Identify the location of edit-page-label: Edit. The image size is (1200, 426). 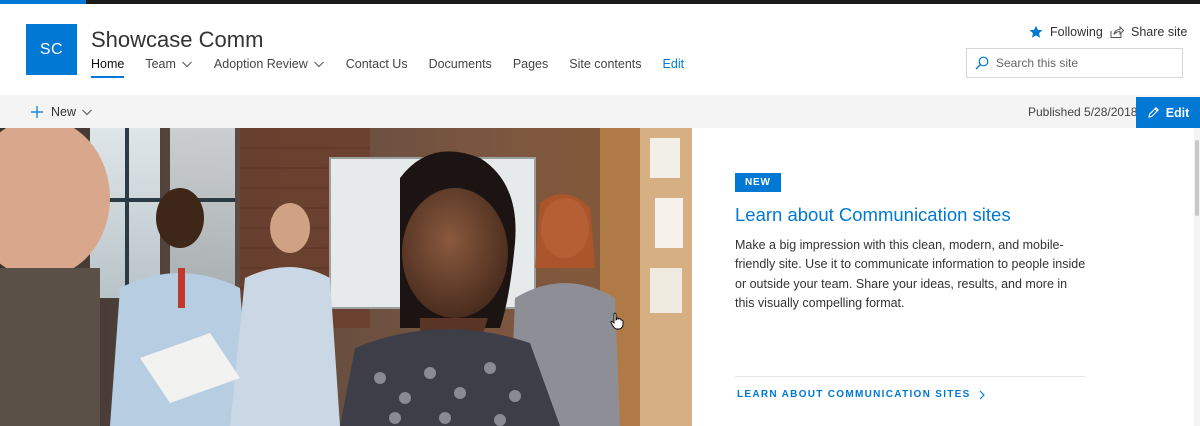
(1177, 112).